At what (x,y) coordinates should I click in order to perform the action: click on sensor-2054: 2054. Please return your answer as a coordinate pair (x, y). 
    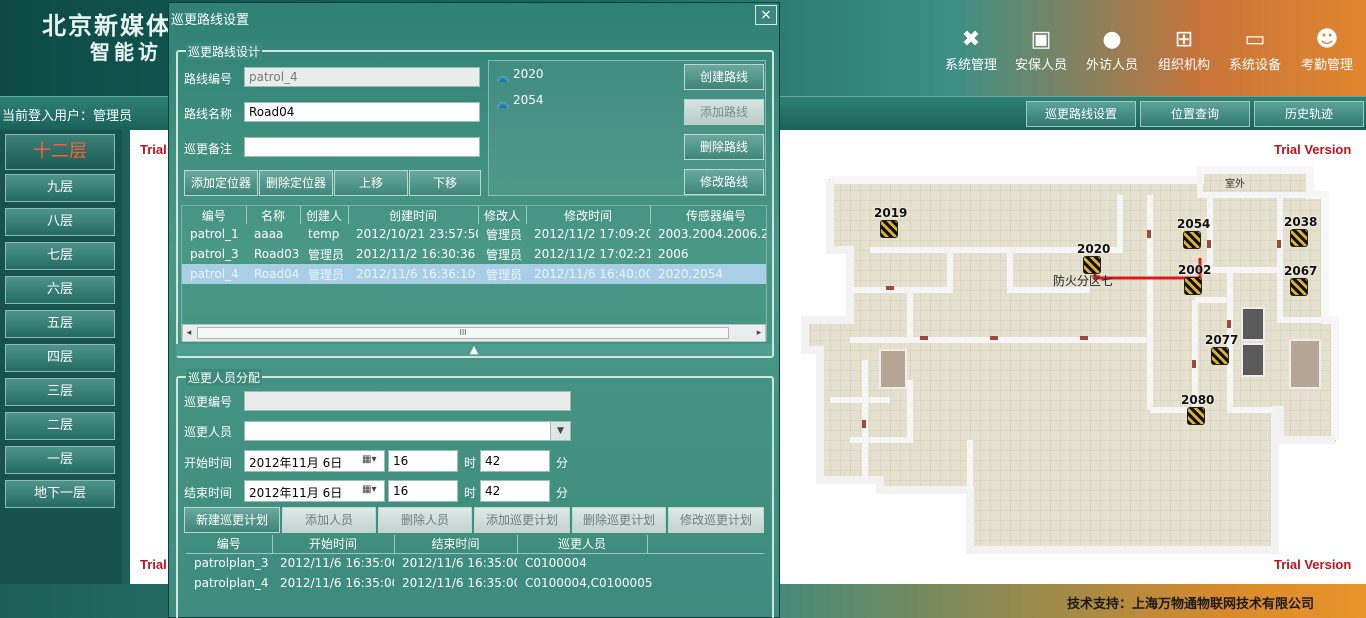
    Looking at the image, I should click on (1212, 239).